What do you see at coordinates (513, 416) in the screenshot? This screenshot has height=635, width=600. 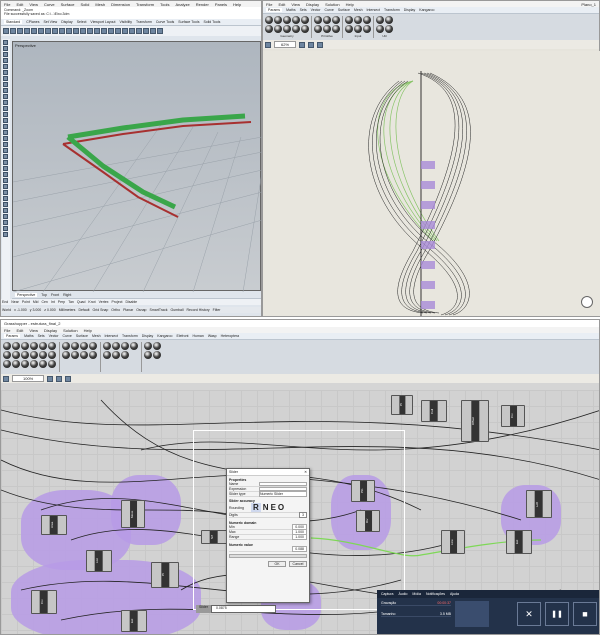 I see `gh-node: Crv` at bounding box center [513, 416].